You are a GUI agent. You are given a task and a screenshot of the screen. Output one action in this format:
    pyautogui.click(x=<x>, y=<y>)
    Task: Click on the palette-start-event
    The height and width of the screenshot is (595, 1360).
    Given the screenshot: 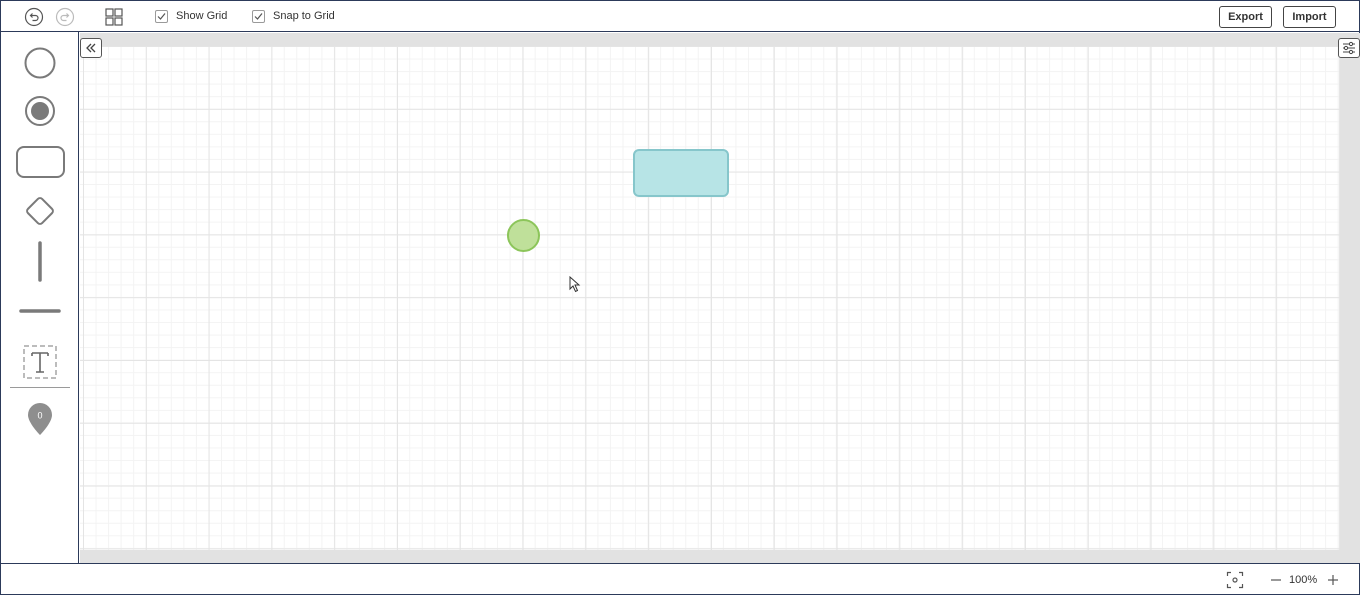 What is the action you would take?
    pyautogui.click(x=40, y=63)
    